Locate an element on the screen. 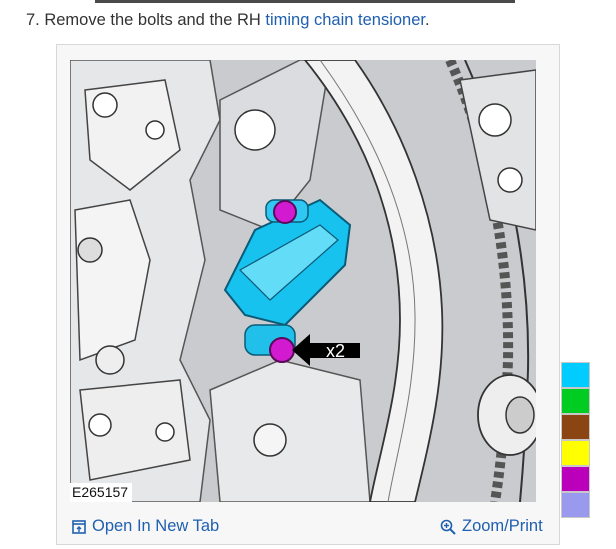  open-in-new-tab-label: Open In New Tab is located at coordinates (156, 526).